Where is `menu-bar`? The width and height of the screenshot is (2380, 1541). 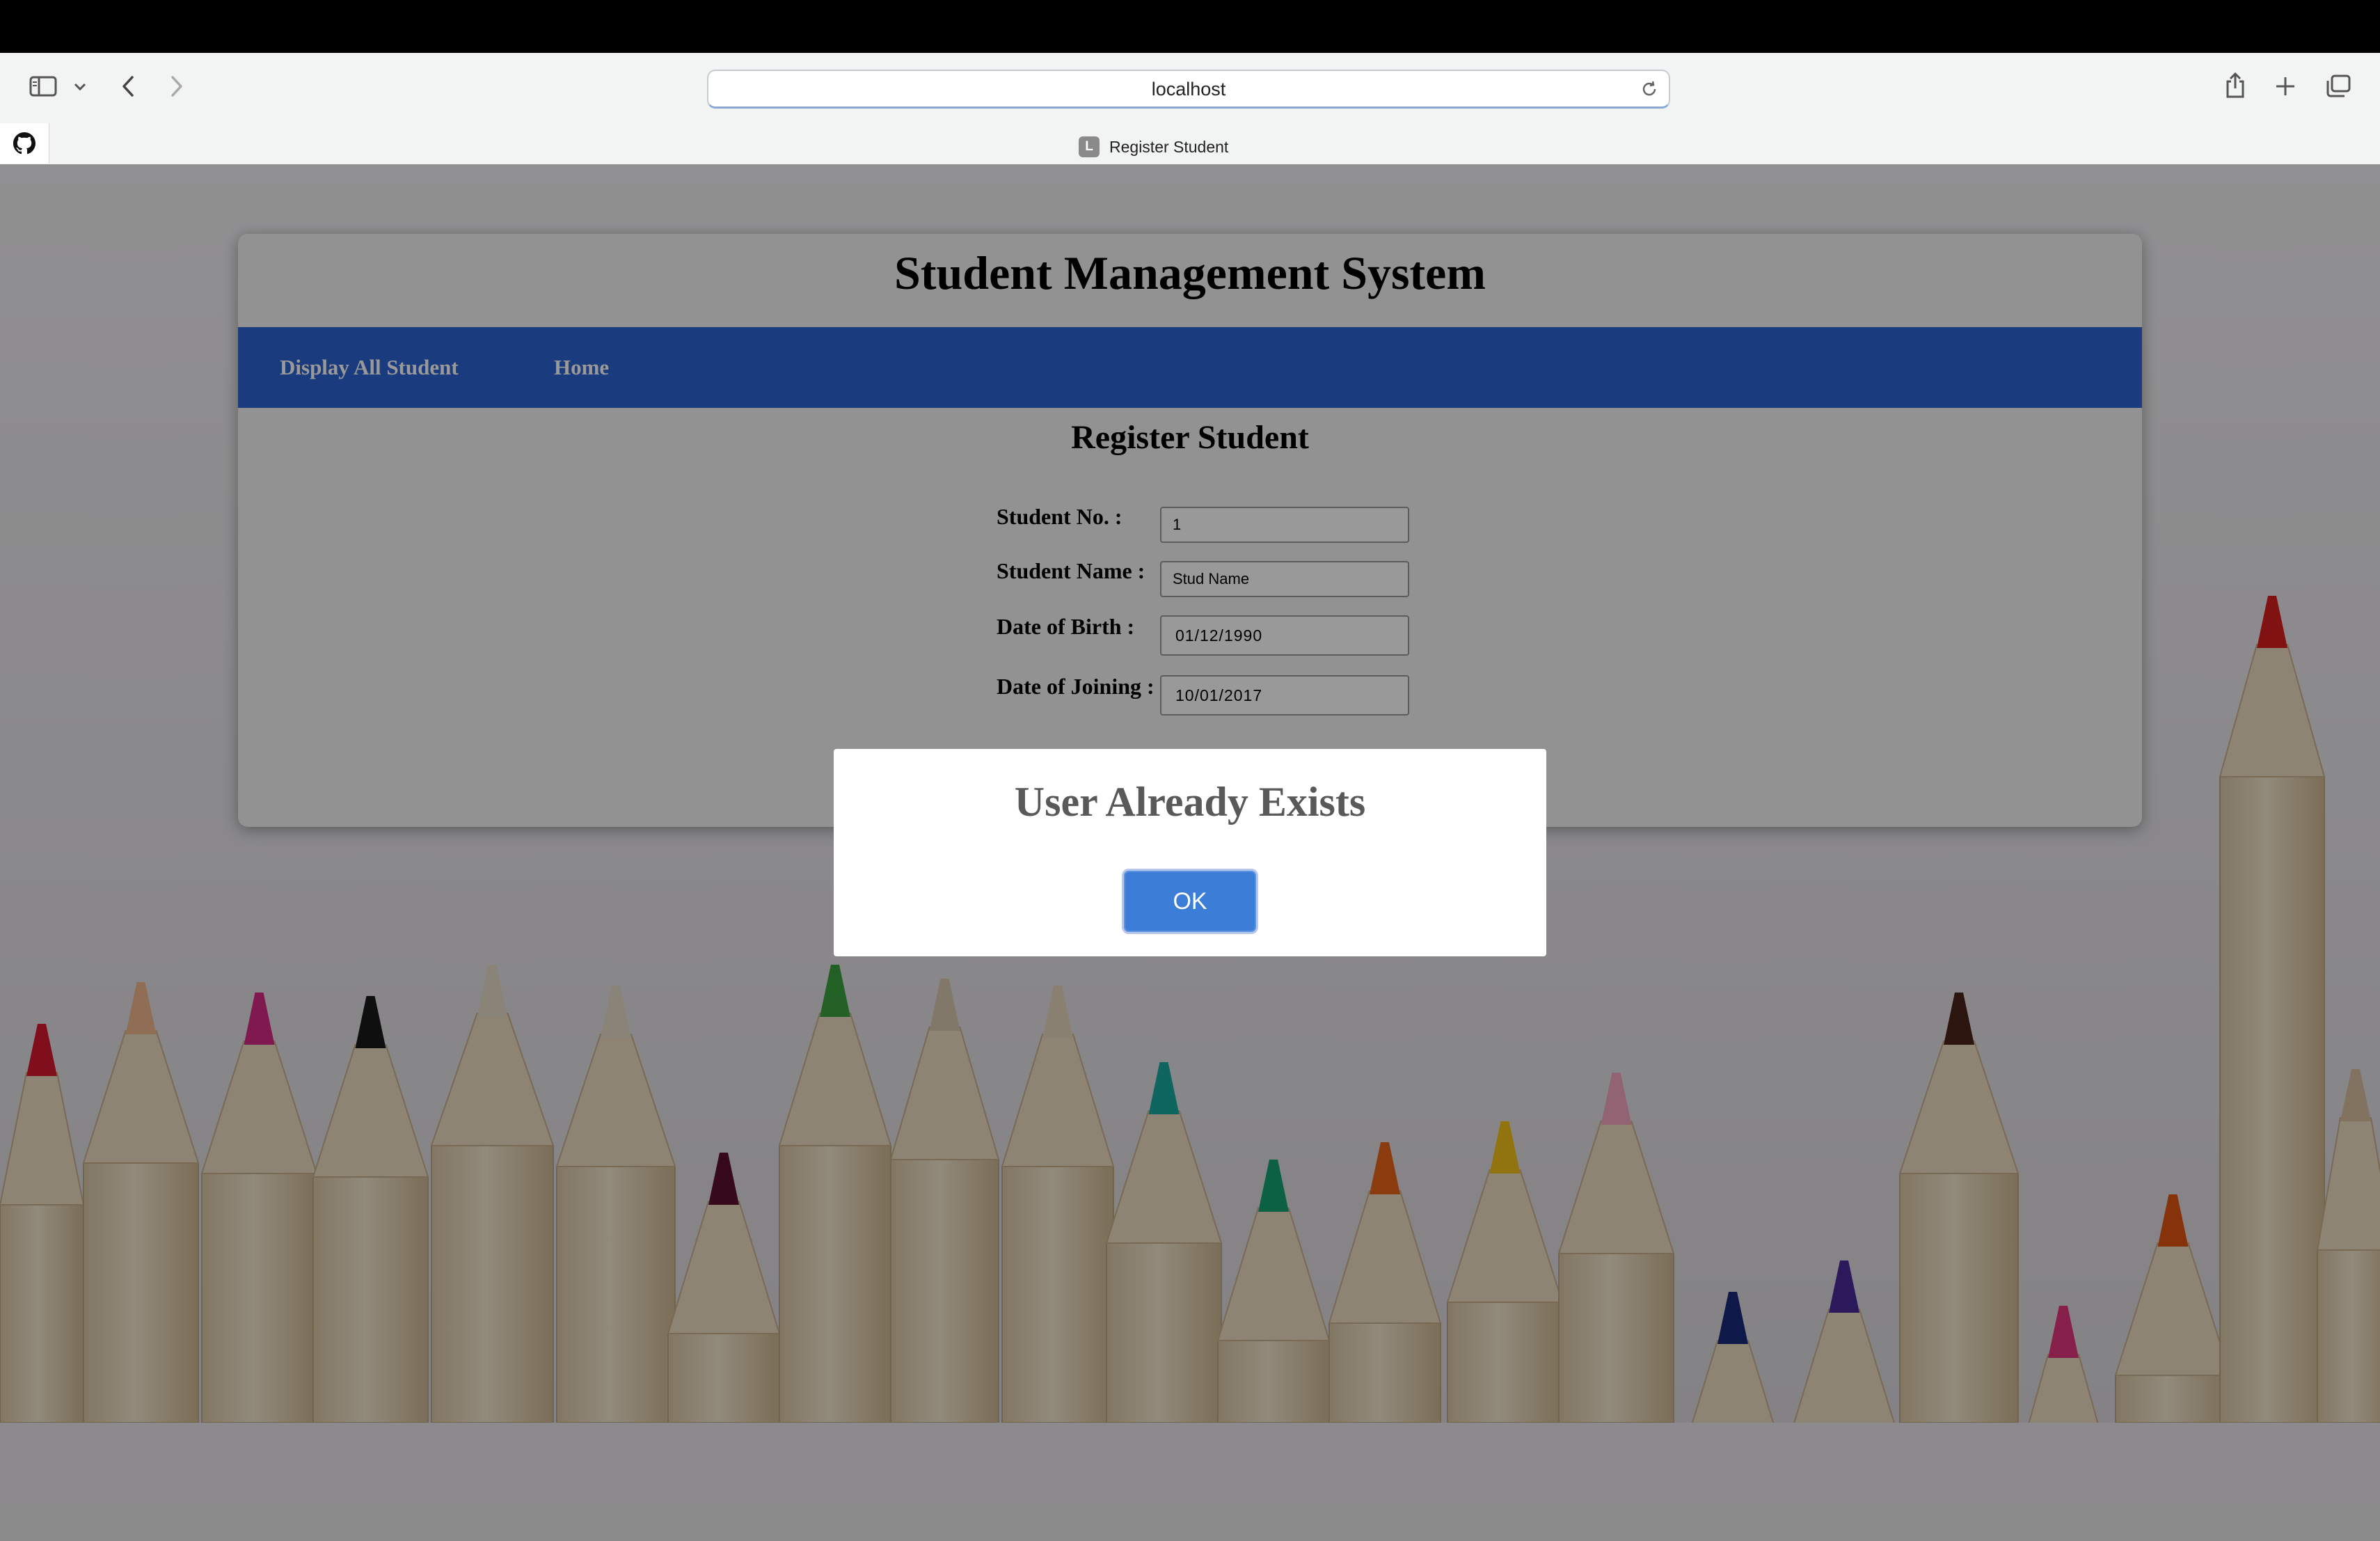 menu-bar is located at coordinates (1190, 26).